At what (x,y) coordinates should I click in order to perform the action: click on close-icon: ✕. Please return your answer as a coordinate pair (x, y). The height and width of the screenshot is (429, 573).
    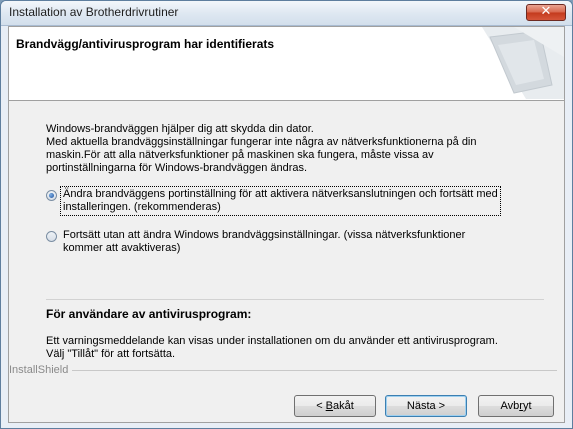
    Looking at the image, I should click on (546, 11).